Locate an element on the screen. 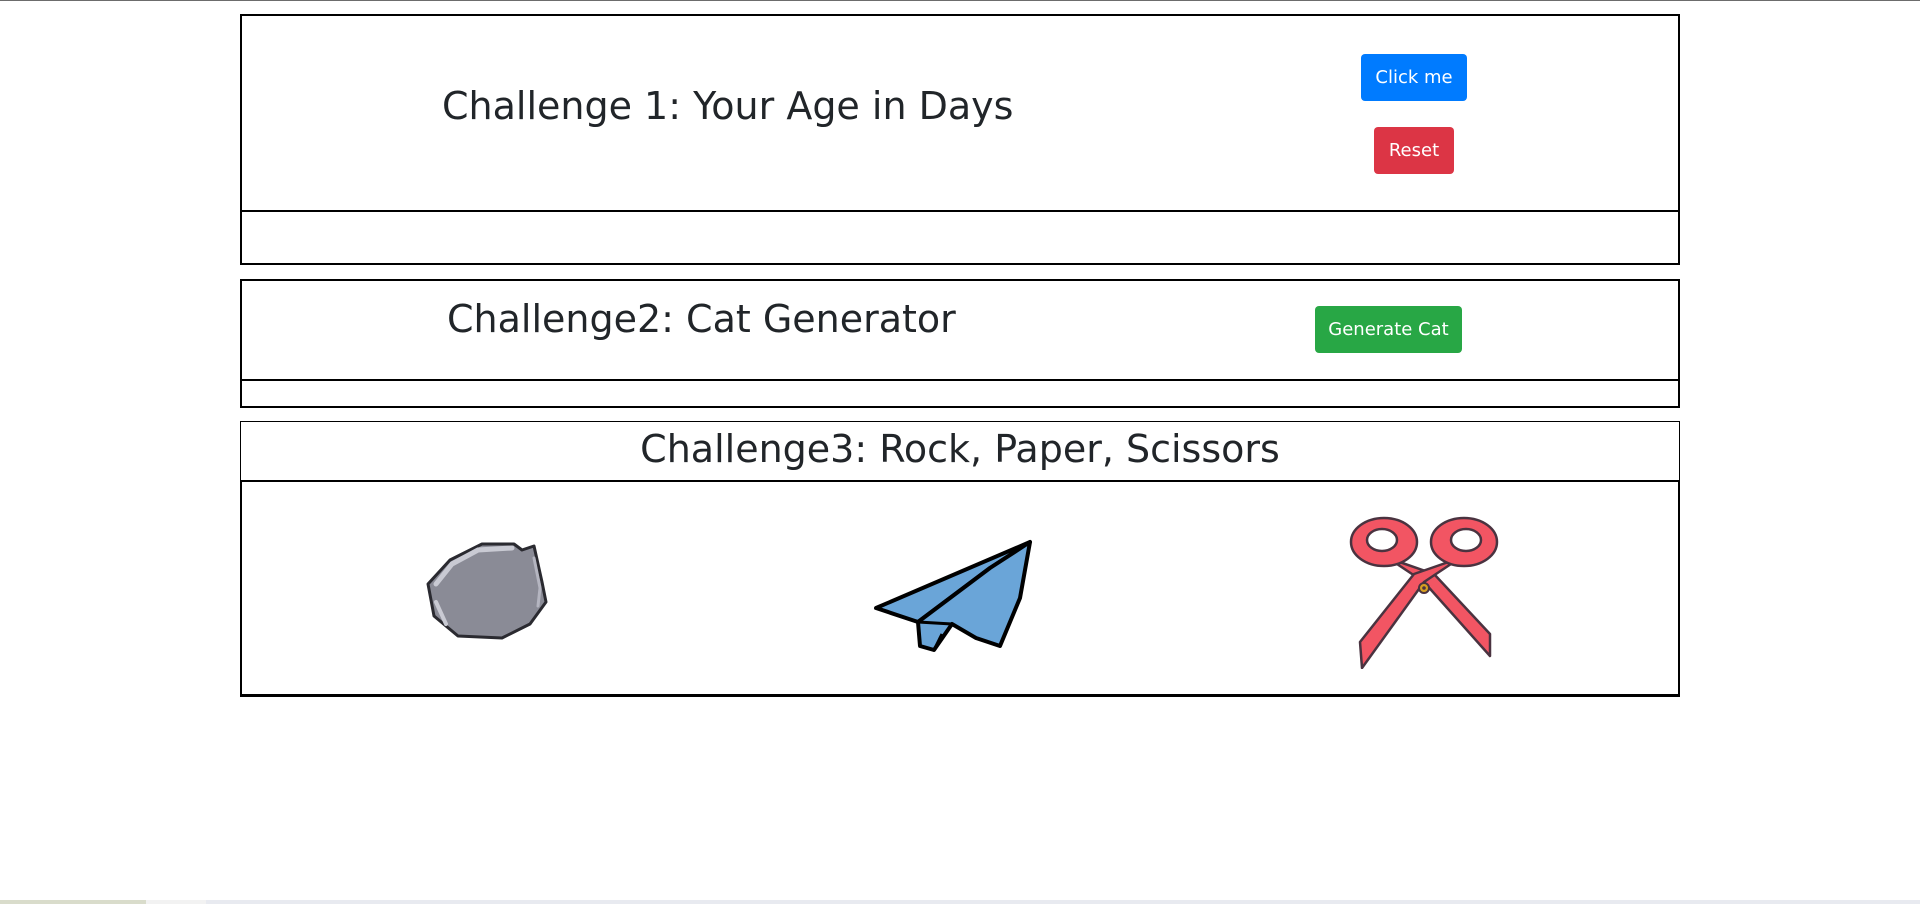  challenge1-result-area is located at coordinates (960, 237).